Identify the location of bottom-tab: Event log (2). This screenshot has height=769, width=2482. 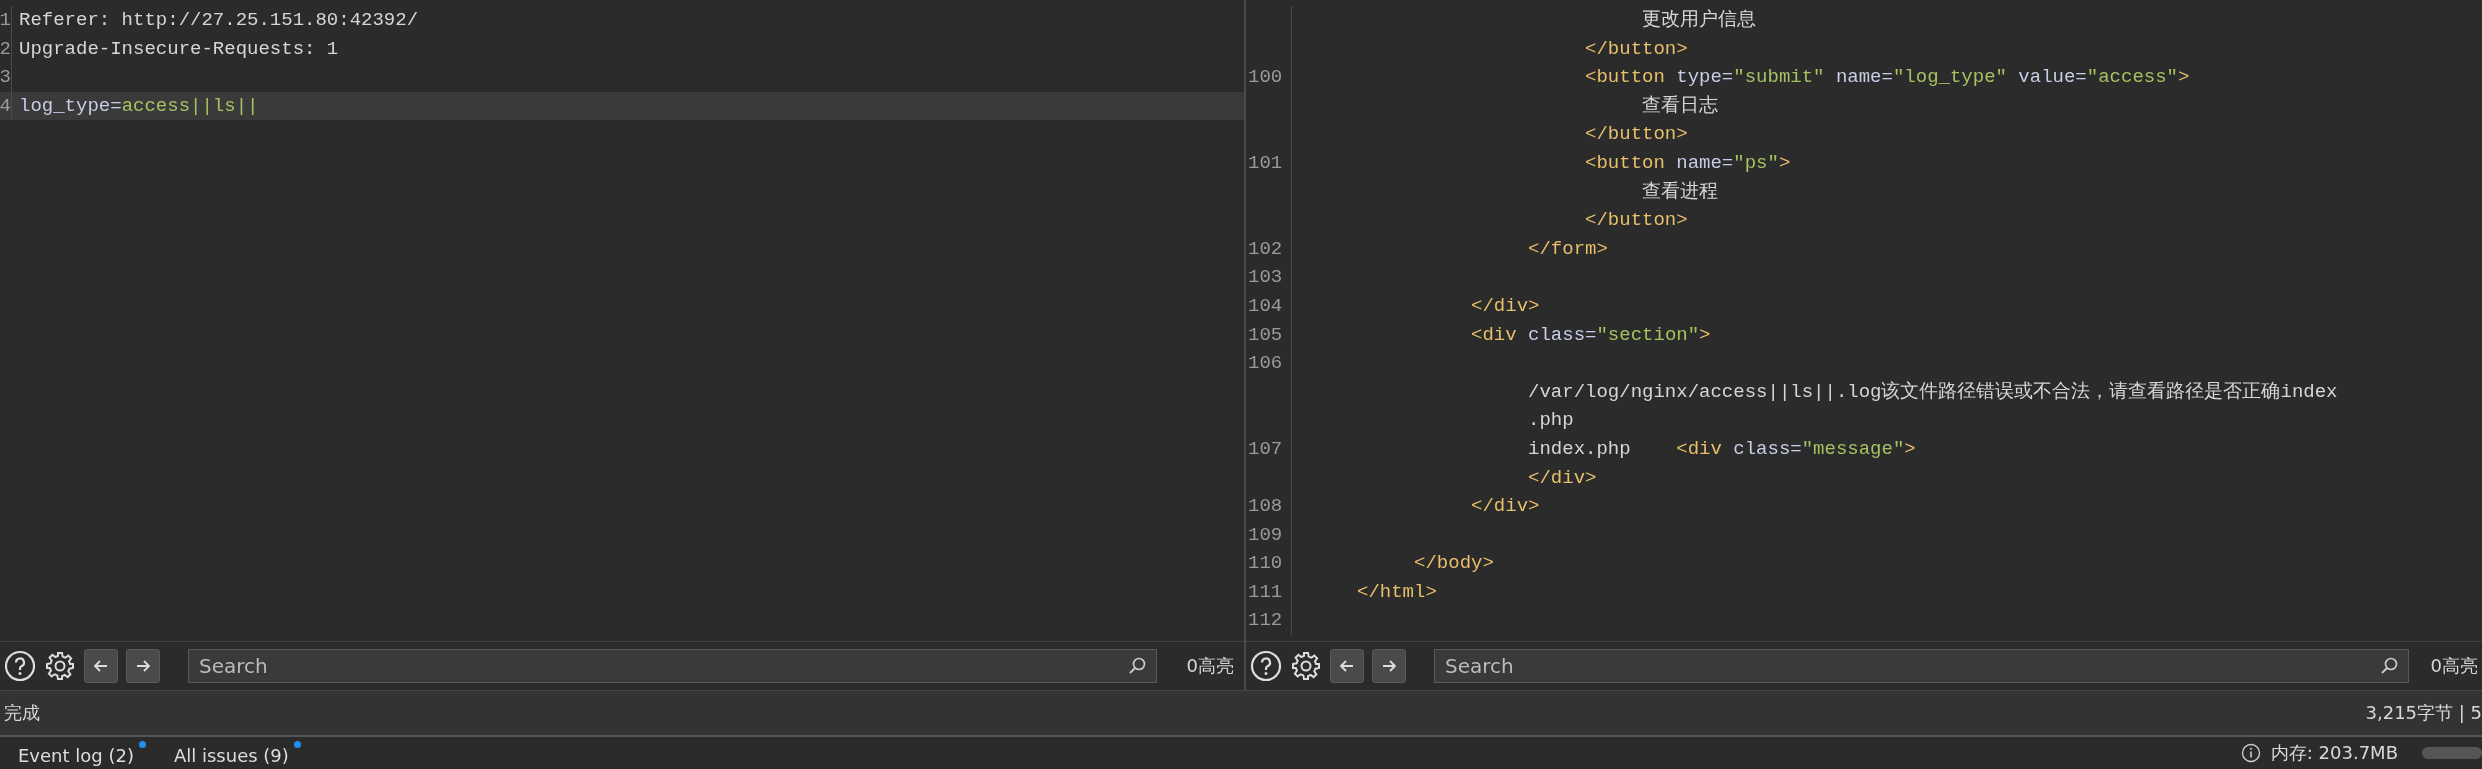
(78, 753).